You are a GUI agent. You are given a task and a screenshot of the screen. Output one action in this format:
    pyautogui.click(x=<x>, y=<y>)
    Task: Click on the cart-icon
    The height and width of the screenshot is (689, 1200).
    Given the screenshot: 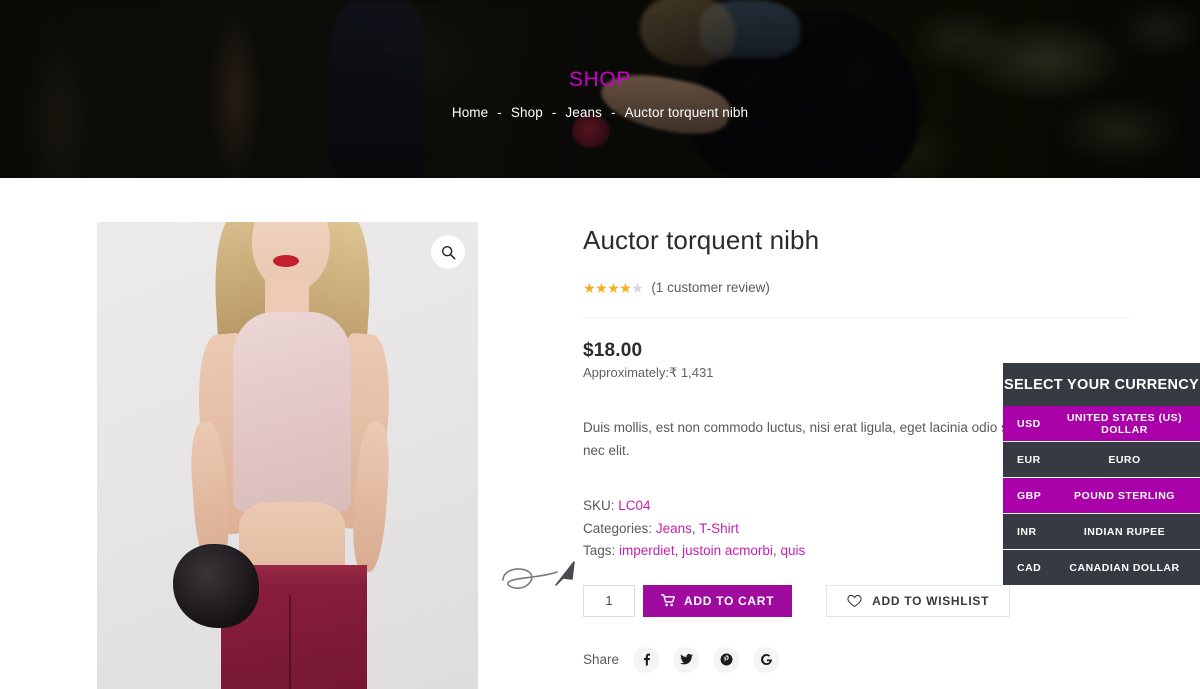 What is the action you would take?
    pyautogui.click(x=668, y=600)
    